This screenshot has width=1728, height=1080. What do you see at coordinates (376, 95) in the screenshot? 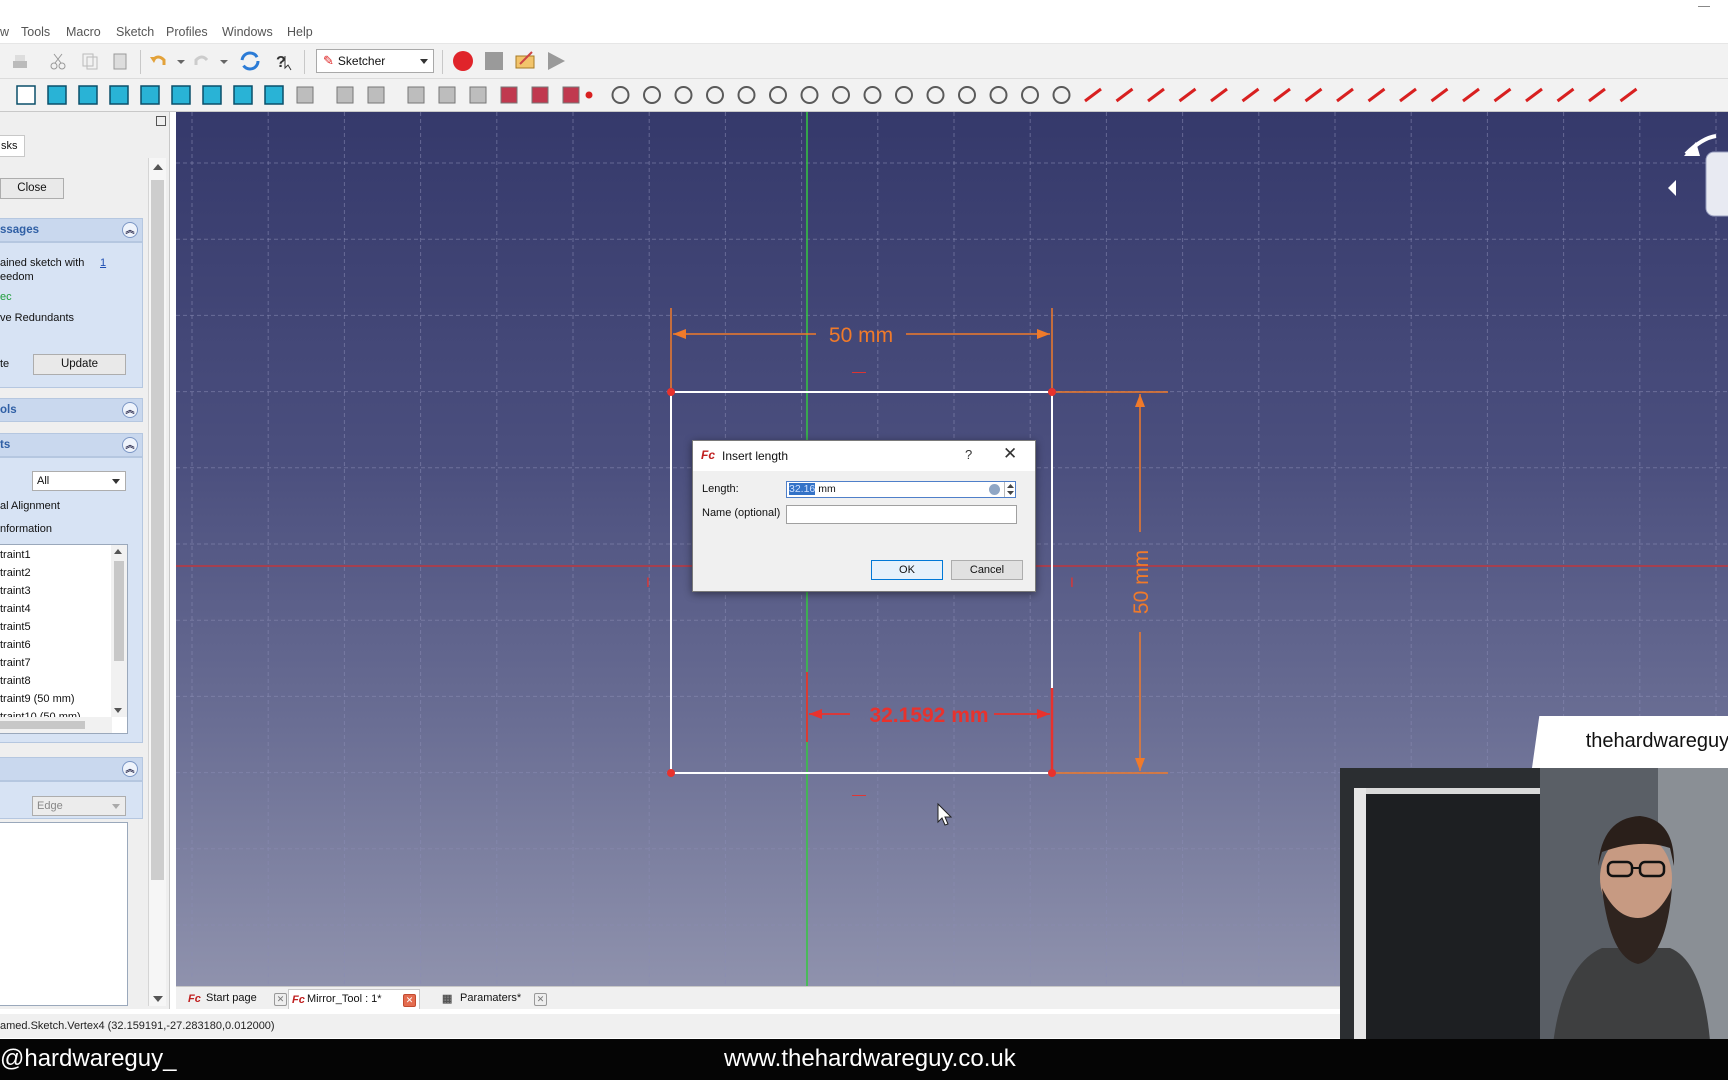
I see `group-icon` at bounding box center [376, 95].